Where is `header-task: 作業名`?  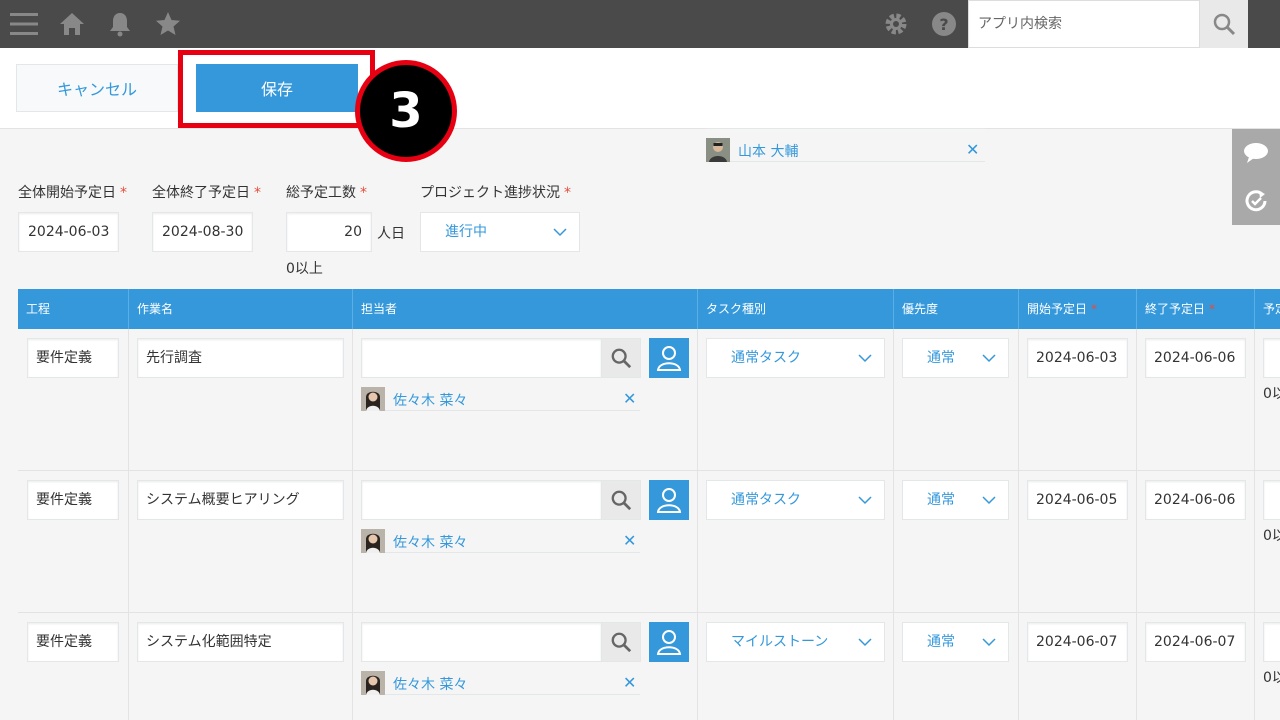 header-task: 作業名 is located at coordinates (241, 309).